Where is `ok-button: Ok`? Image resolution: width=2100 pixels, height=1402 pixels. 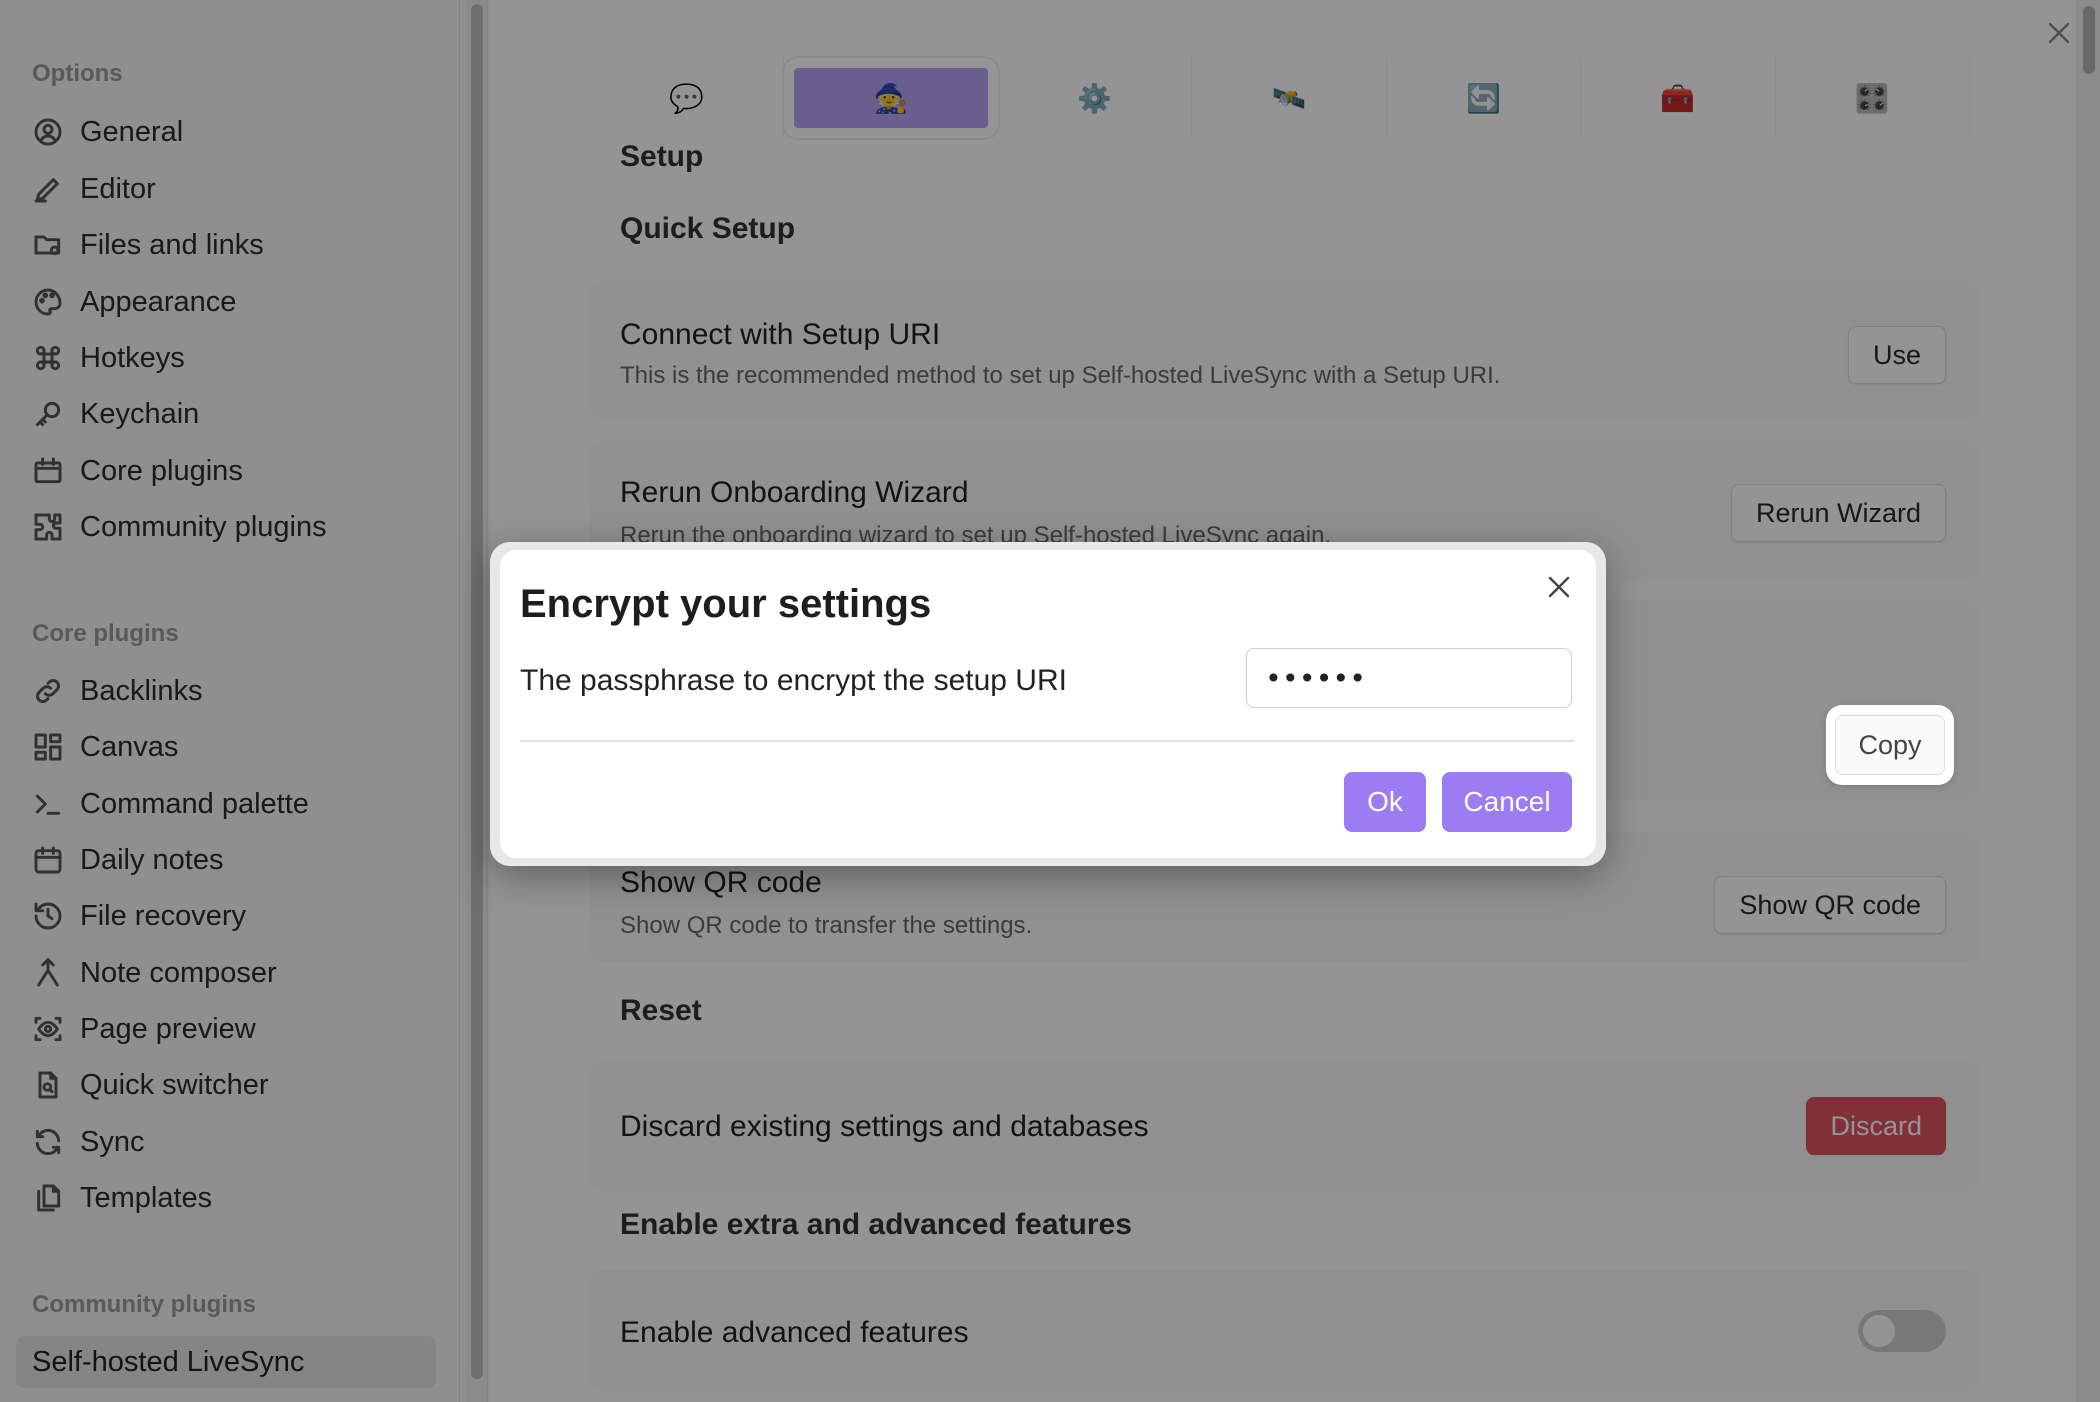 ok-button: Ok is located at coordinates (1385, 802).